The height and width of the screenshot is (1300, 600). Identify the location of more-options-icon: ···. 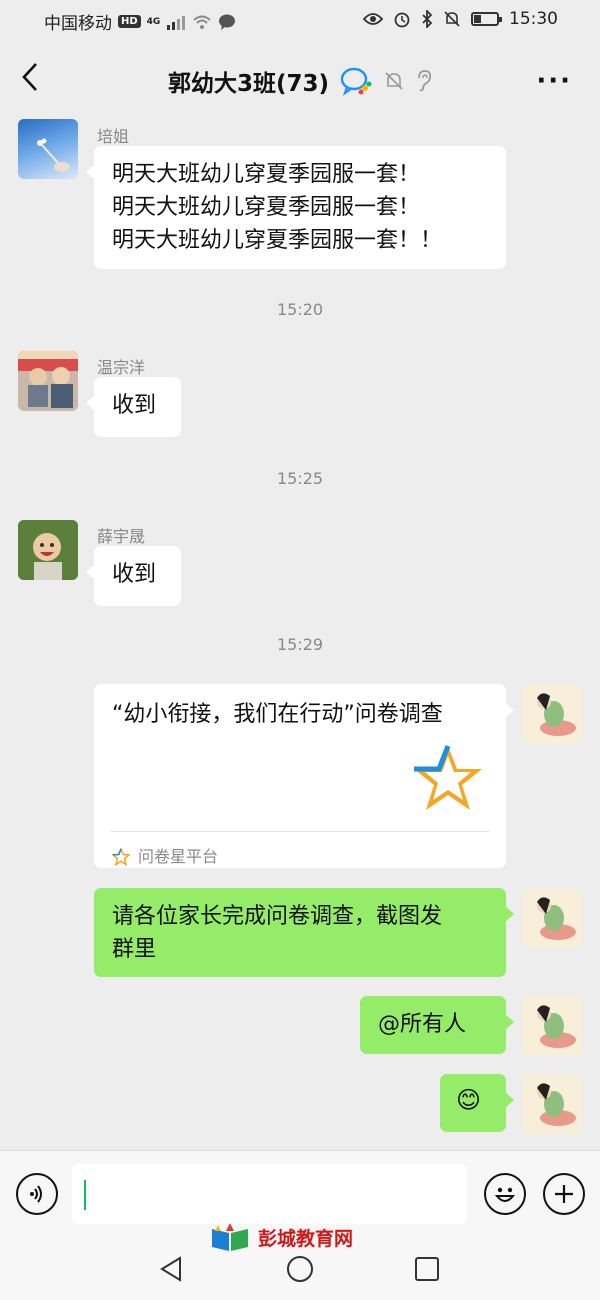
(554, 81).